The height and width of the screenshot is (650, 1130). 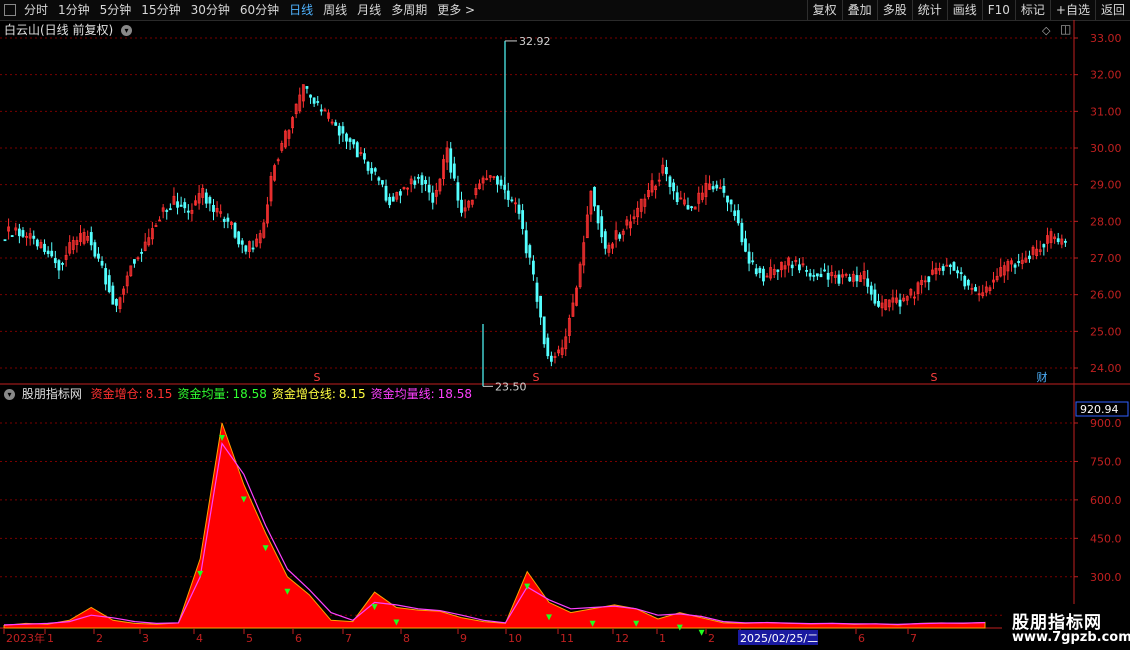 I want to click on watermark-url: www.7gpzb.com, so click(x=1071, y=637).